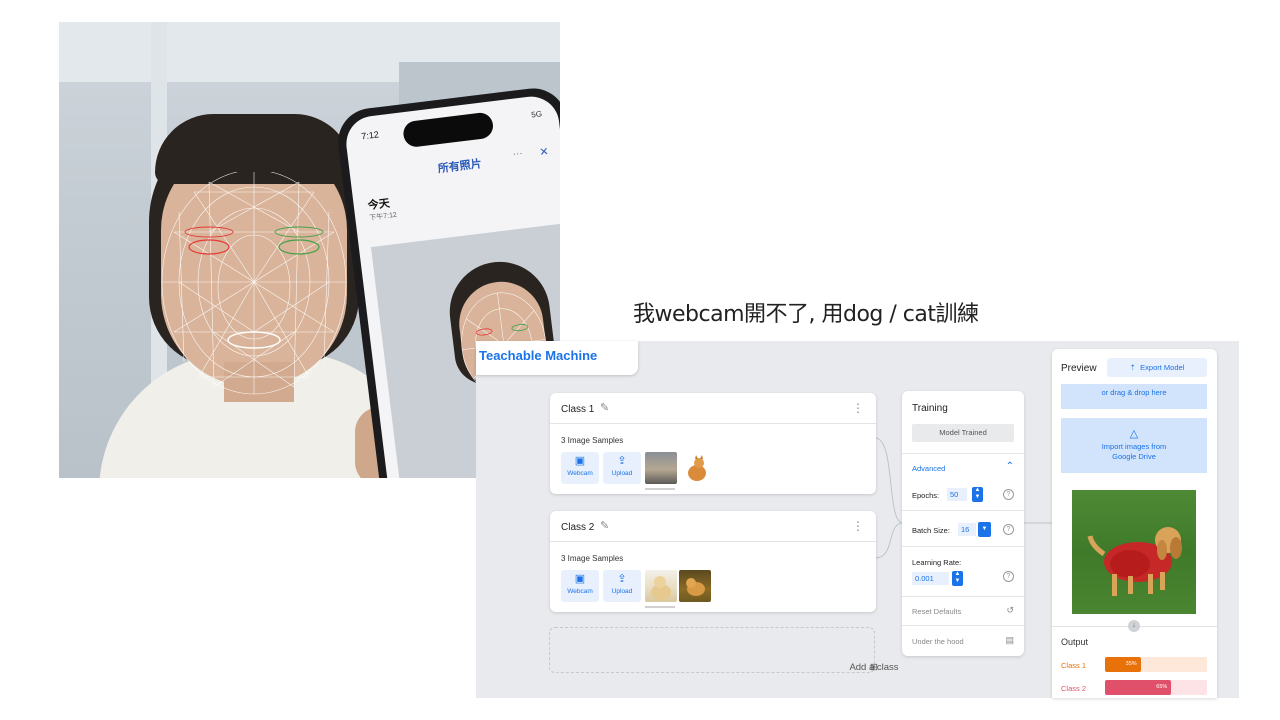 This screenshot has height=720, width=1280. I want to click on under-the-hood-button: Under the hood, so click(938, 641).